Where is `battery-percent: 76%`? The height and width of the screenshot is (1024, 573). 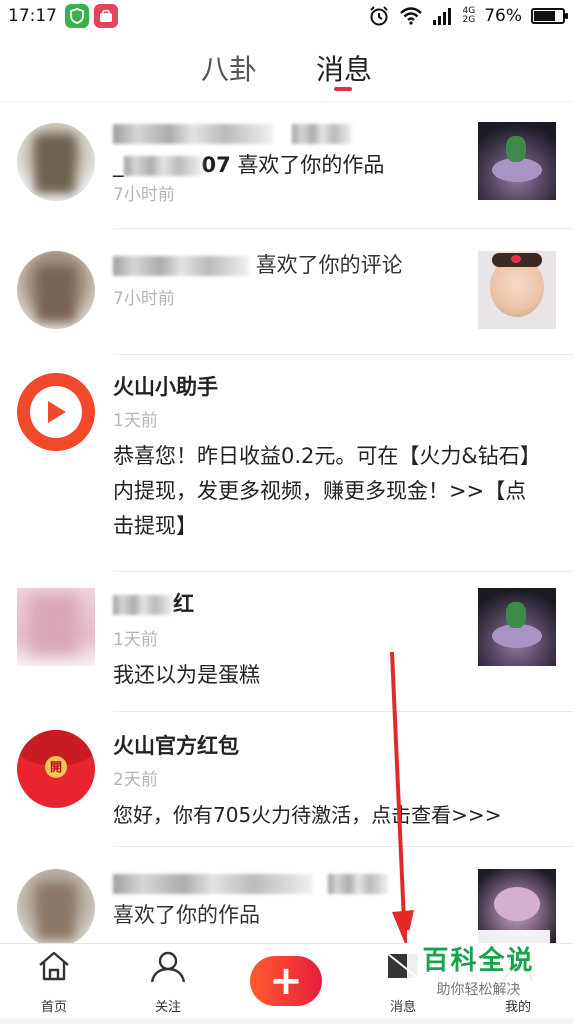 battery-percent: 76% is located at coordinates (503, 16).